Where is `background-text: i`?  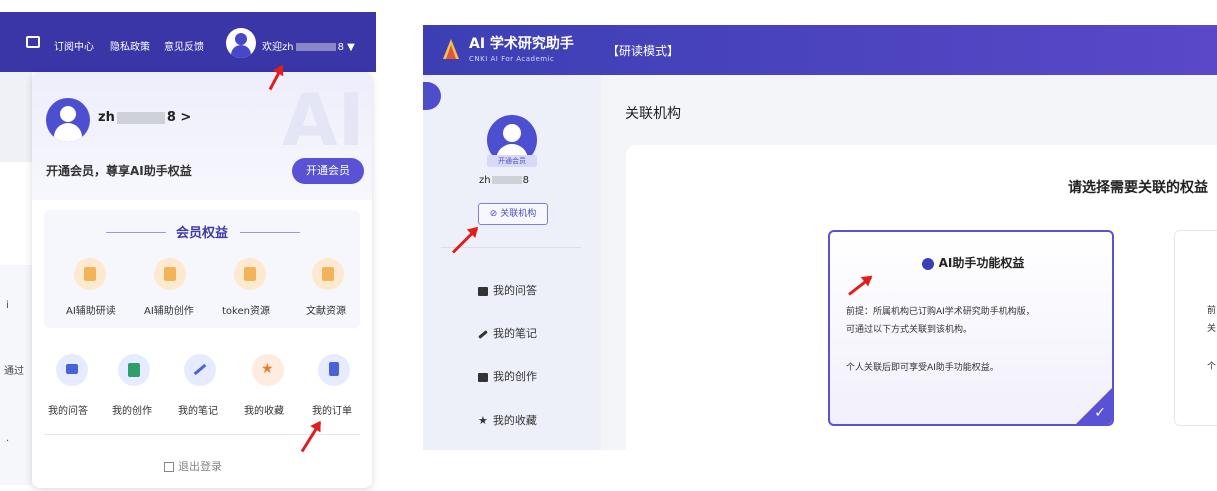 background-text: i is located at coordinates (7, 305).